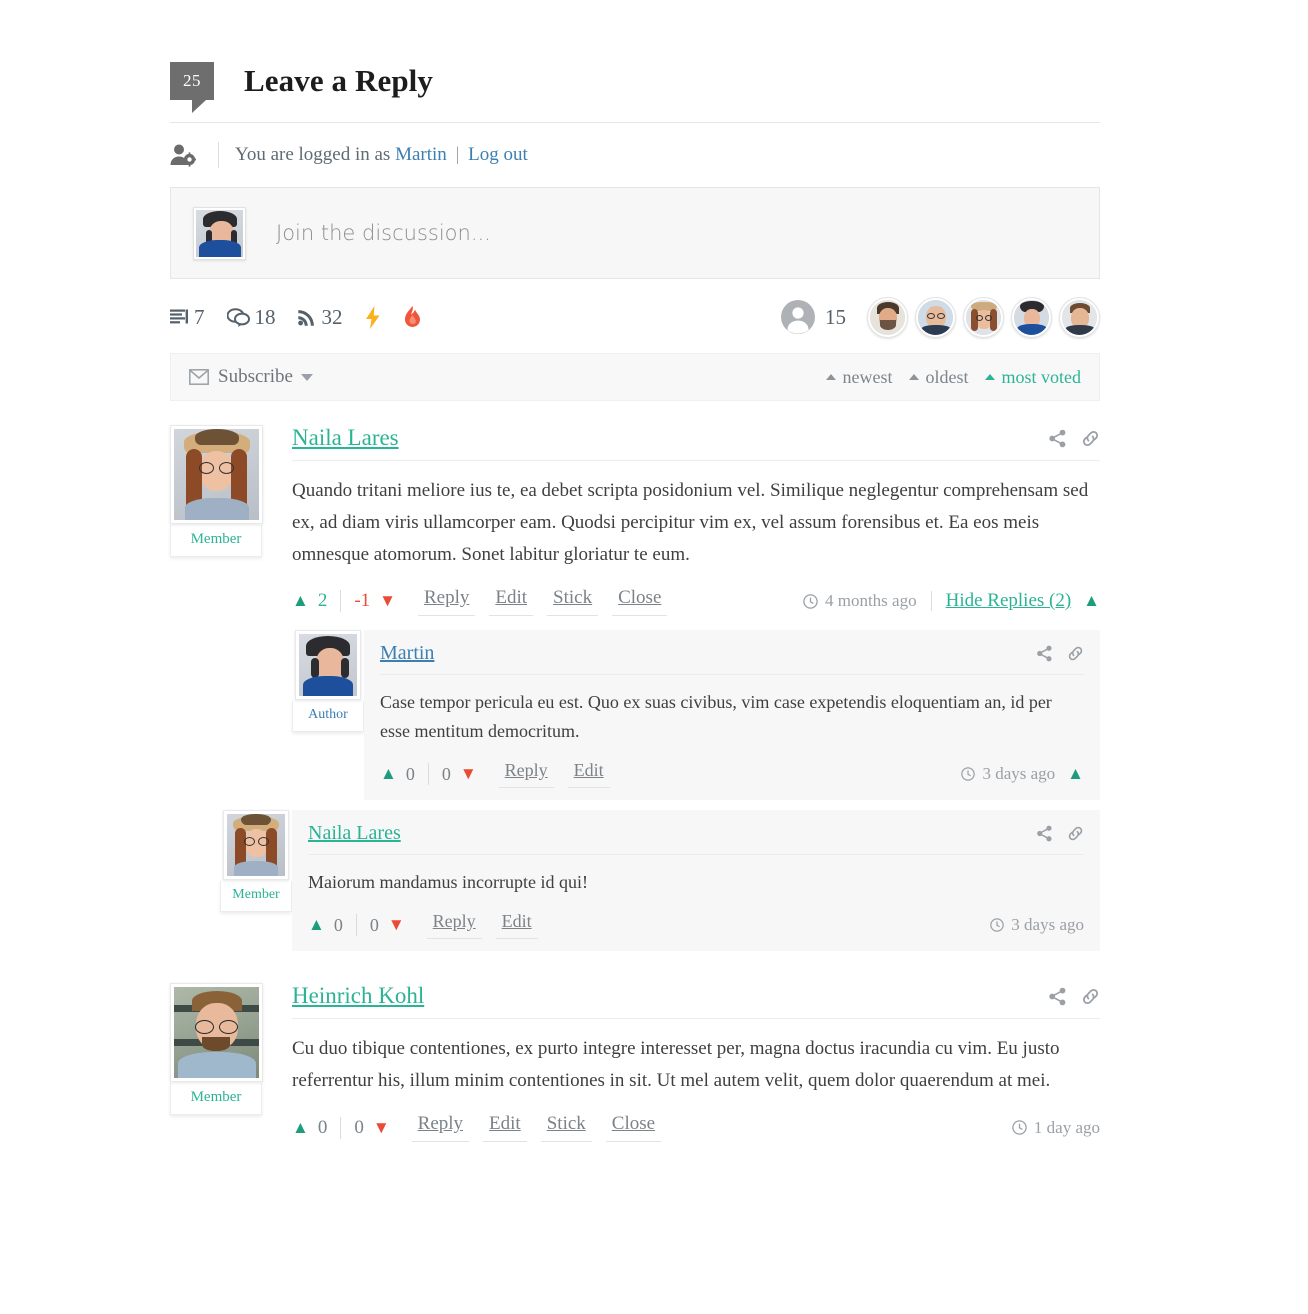 The width and height of the screenshot is (1308, 1314). Describe the element at coordinates (696, 1124) in the screenshot. I see `comment-footer: ▲ 0 0 ▼ Reply Edit Stick Close 1 day ago` at that location.